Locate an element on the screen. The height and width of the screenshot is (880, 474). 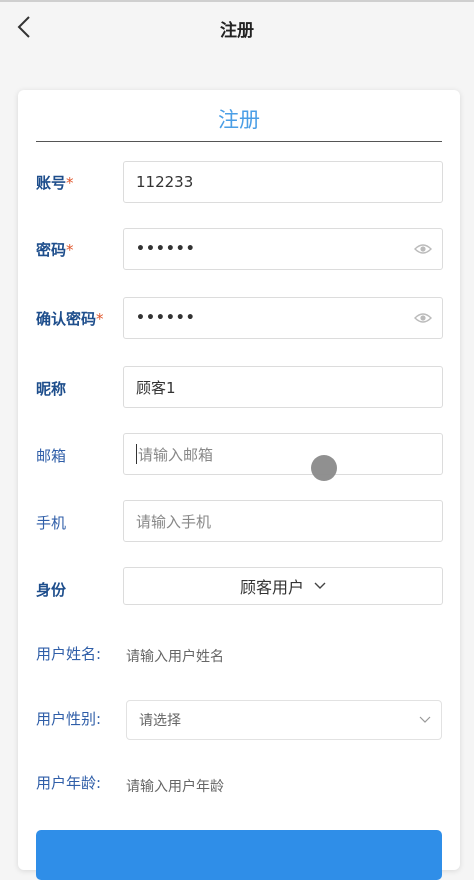
page-title: 注册 is located at coordinates (237, 31).